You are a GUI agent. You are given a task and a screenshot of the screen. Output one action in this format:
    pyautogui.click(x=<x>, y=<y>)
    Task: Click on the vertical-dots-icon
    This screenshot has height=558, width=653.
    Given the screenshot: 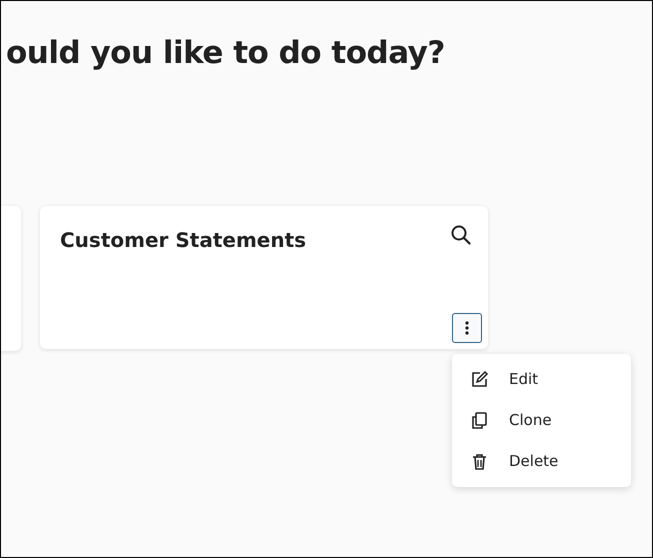 What is the action you would take?
    pyautogui.click(x=467, y=328)
    